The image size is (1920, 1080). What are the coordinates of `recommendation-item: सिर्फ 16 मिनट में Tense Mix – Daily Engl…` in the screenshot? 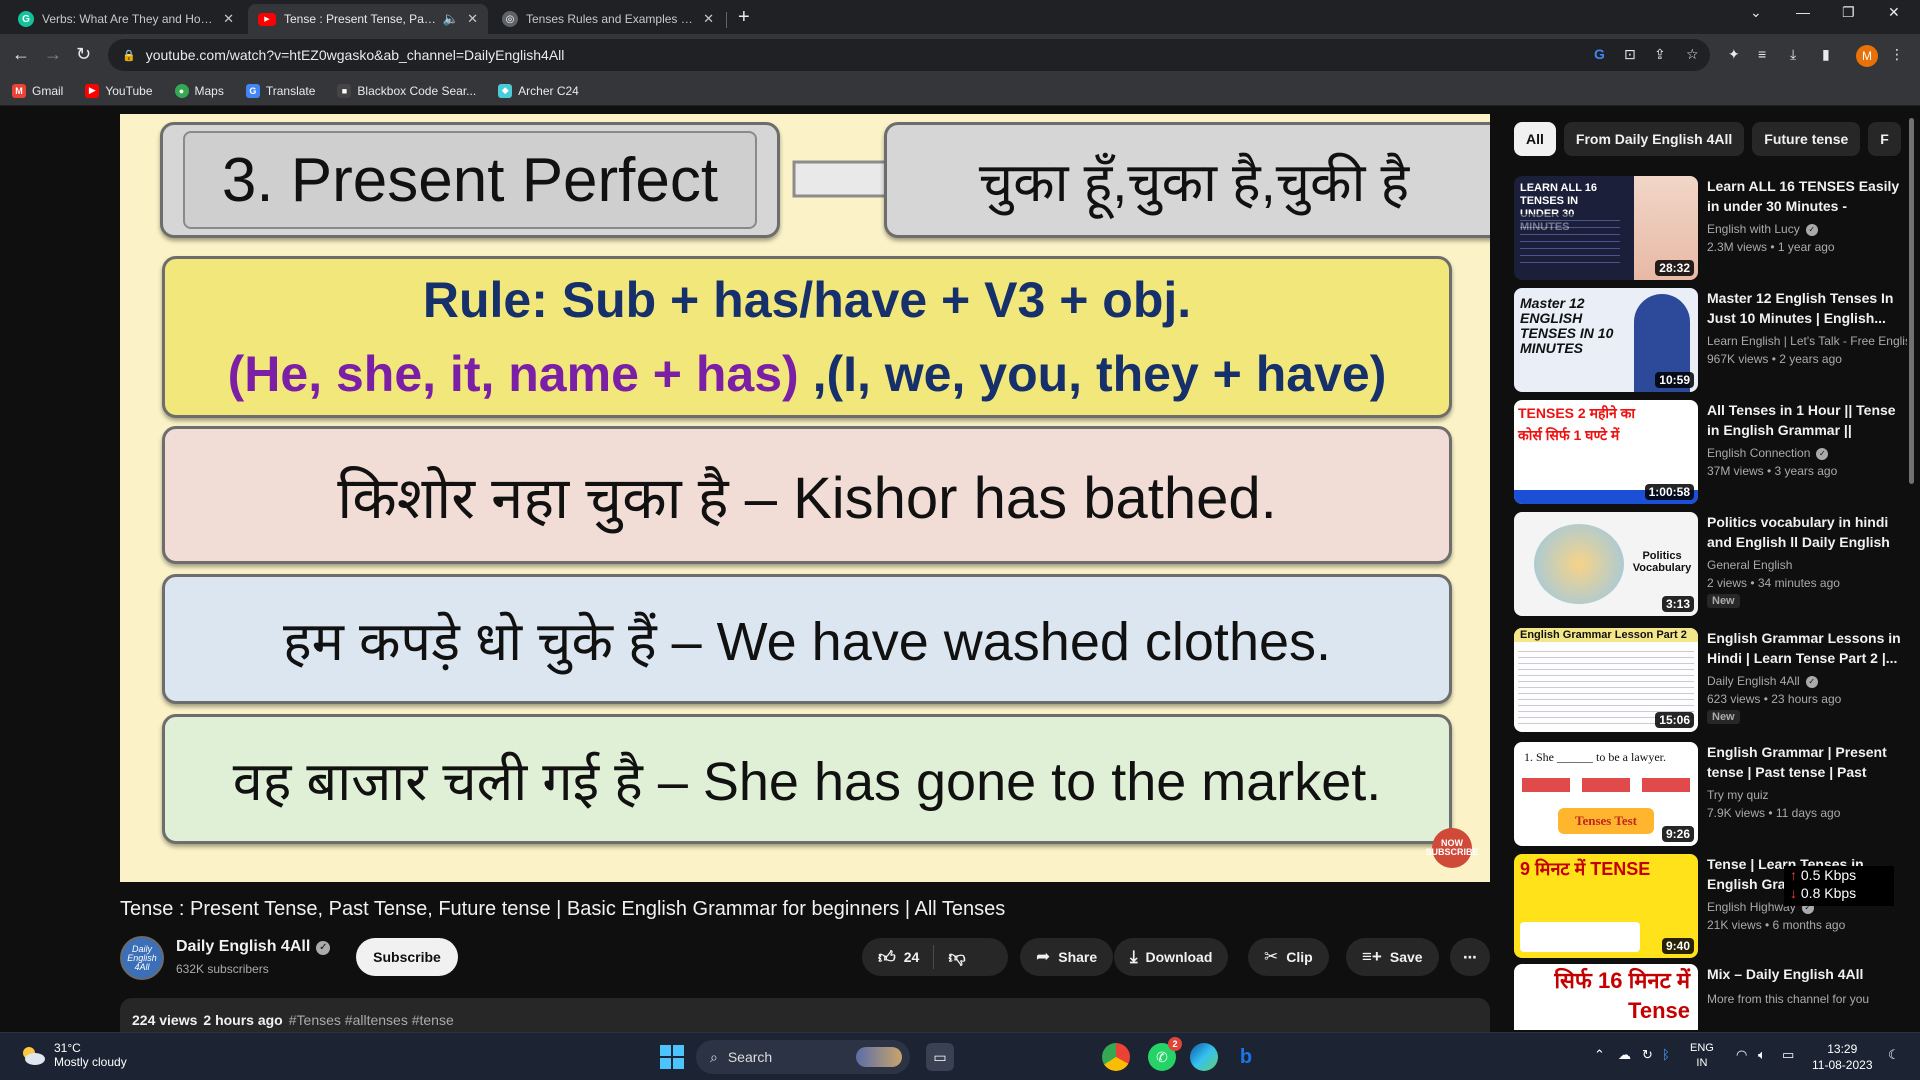 It's located at (1710, 997).